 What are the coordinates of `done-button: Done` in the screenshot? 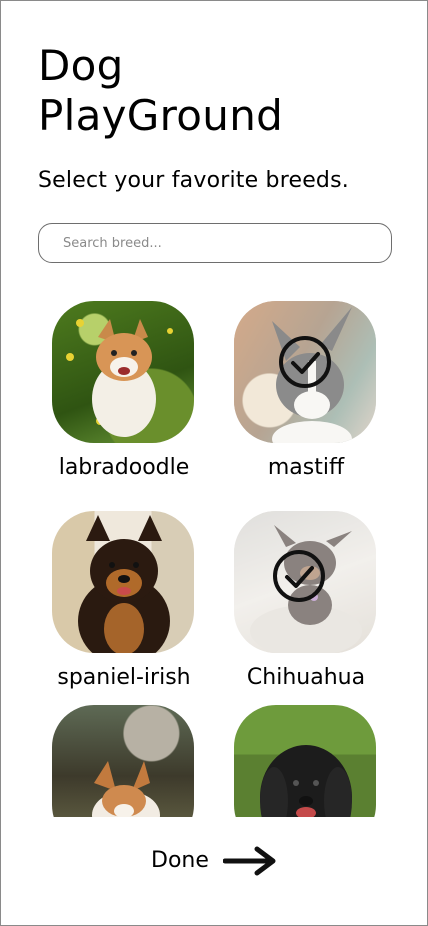 It's located at (226, 861).